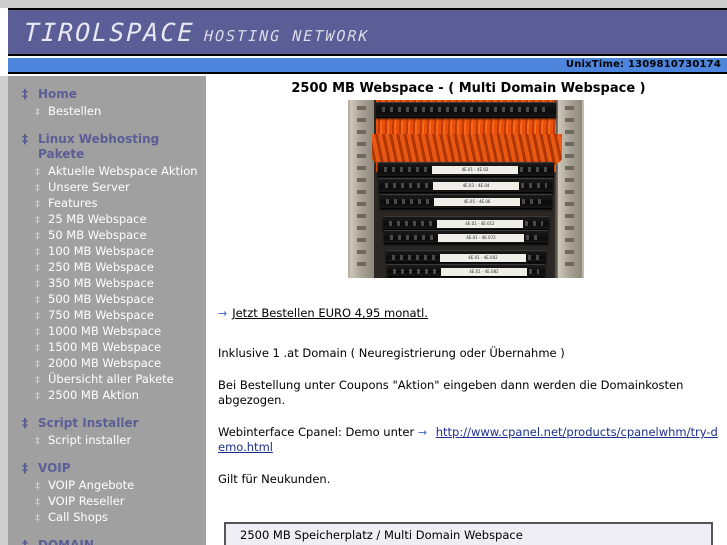 The width and height of the screenshot is (727, 545). What do you see at coordinates (475, 170) in the screenshot?
I see `patch-panel-label: 4E.01 - 4E.02` at bounding box center [475, 170].